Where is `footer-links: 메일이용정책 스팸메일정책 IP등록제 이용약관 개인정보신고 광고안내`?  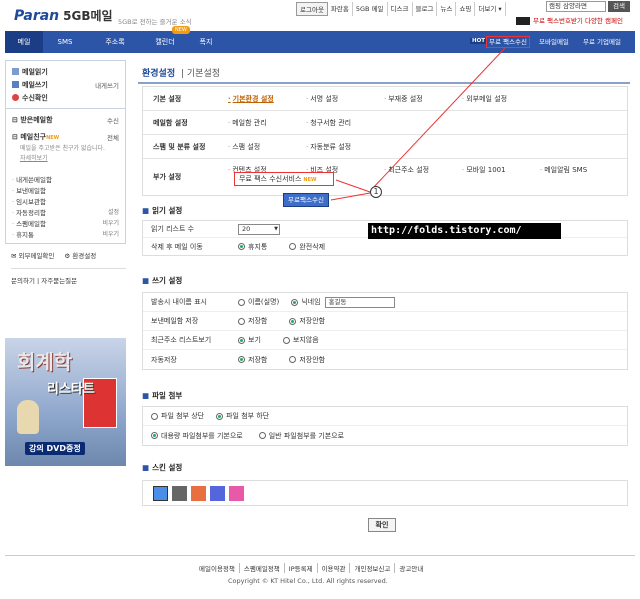
footer-links: 메일이용정책 스팸메일정책 IP등록제 이용약관 개인정보신고 광고안내 is located at coordinates (311, 568).